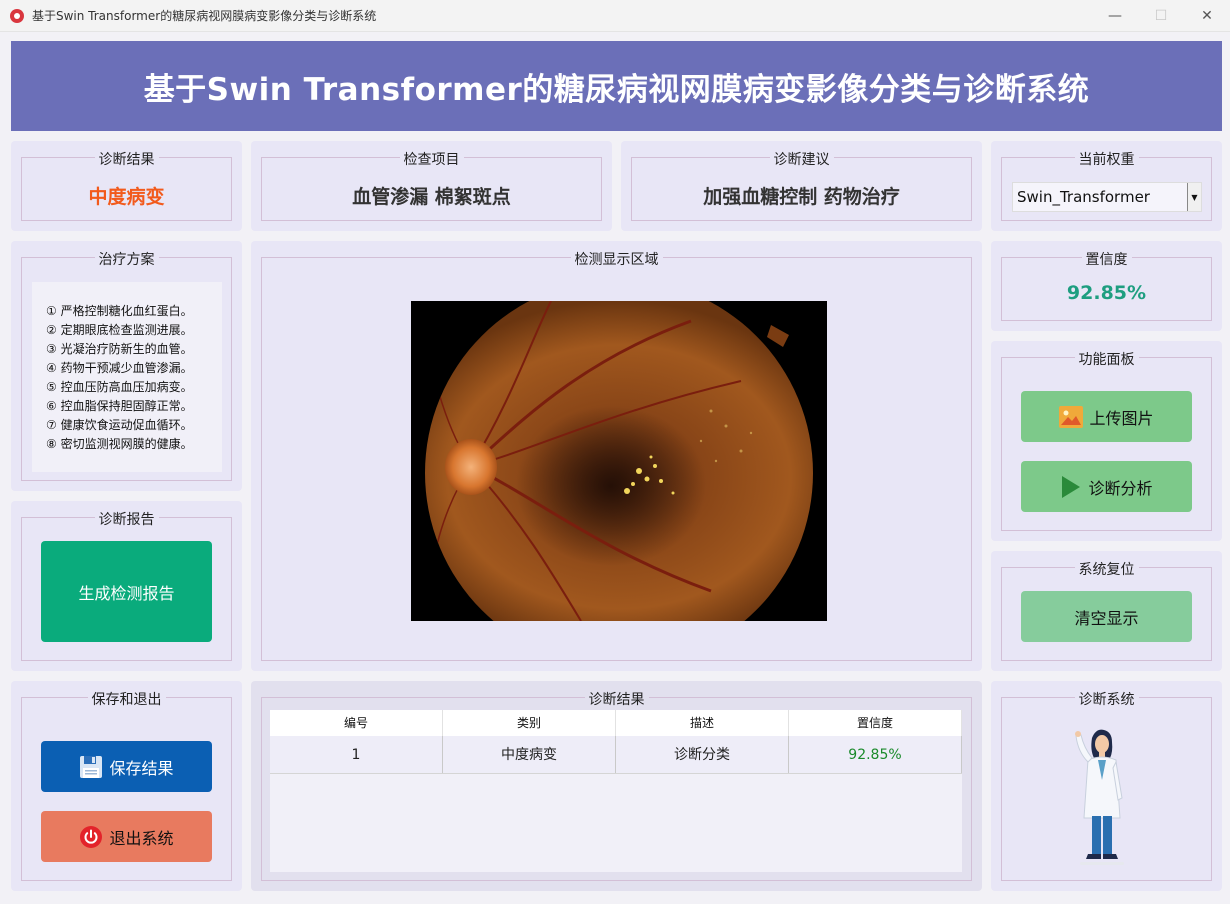 The height and width of the screenshot is (904, 1230). I want to click on reset-panel: 系统复位 清空显示, so click(1106, 611).